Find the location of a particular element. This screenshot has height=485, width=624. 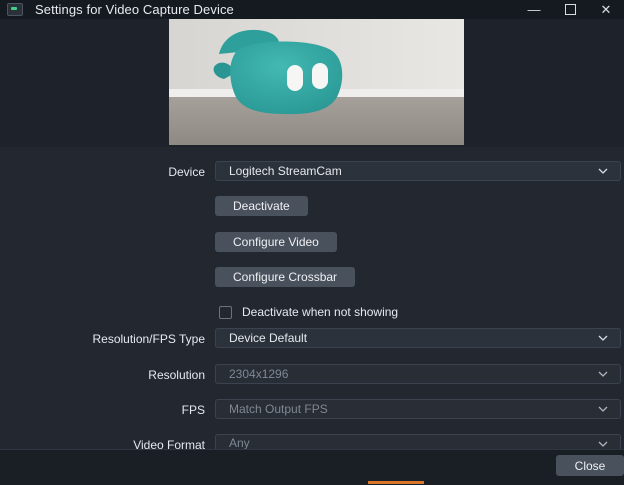

configure-video-button: Configure Video is located at coordinates (276, 242).